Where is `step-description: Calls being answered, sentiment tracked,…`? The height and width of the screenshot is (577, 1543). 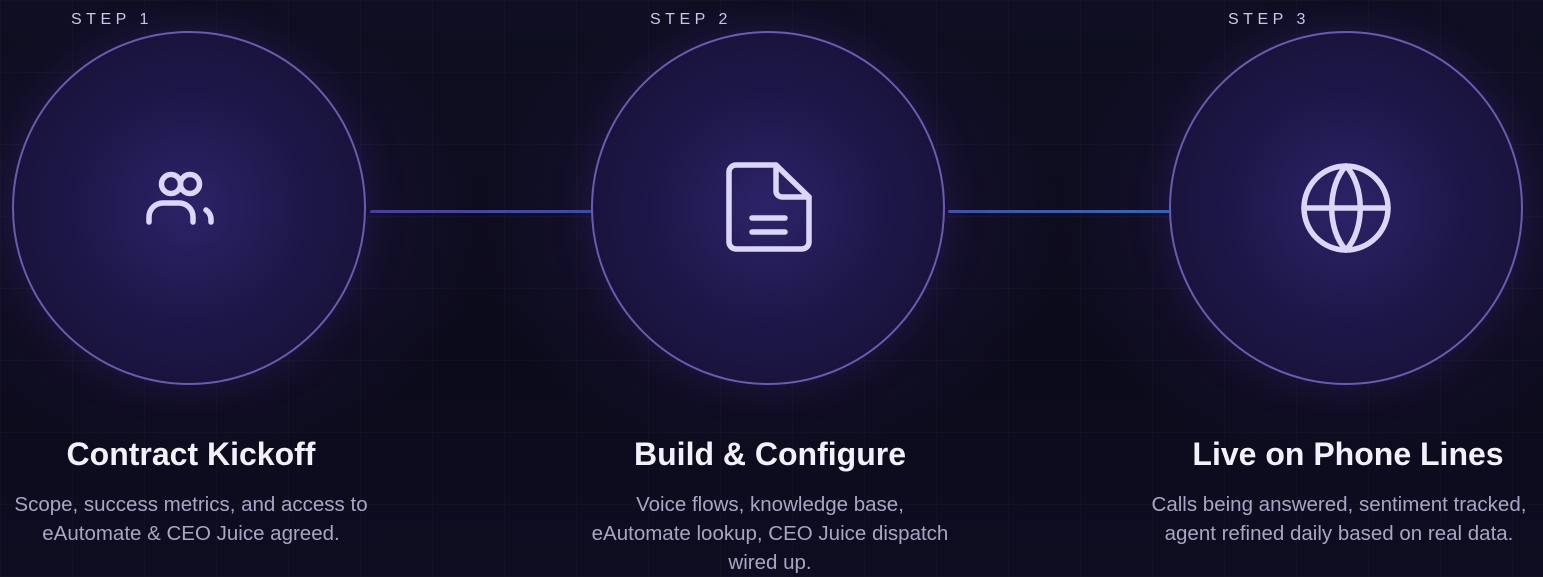
step-description: Calls being answered, sentiment tracked,… is located at coordinates (1339, 519).